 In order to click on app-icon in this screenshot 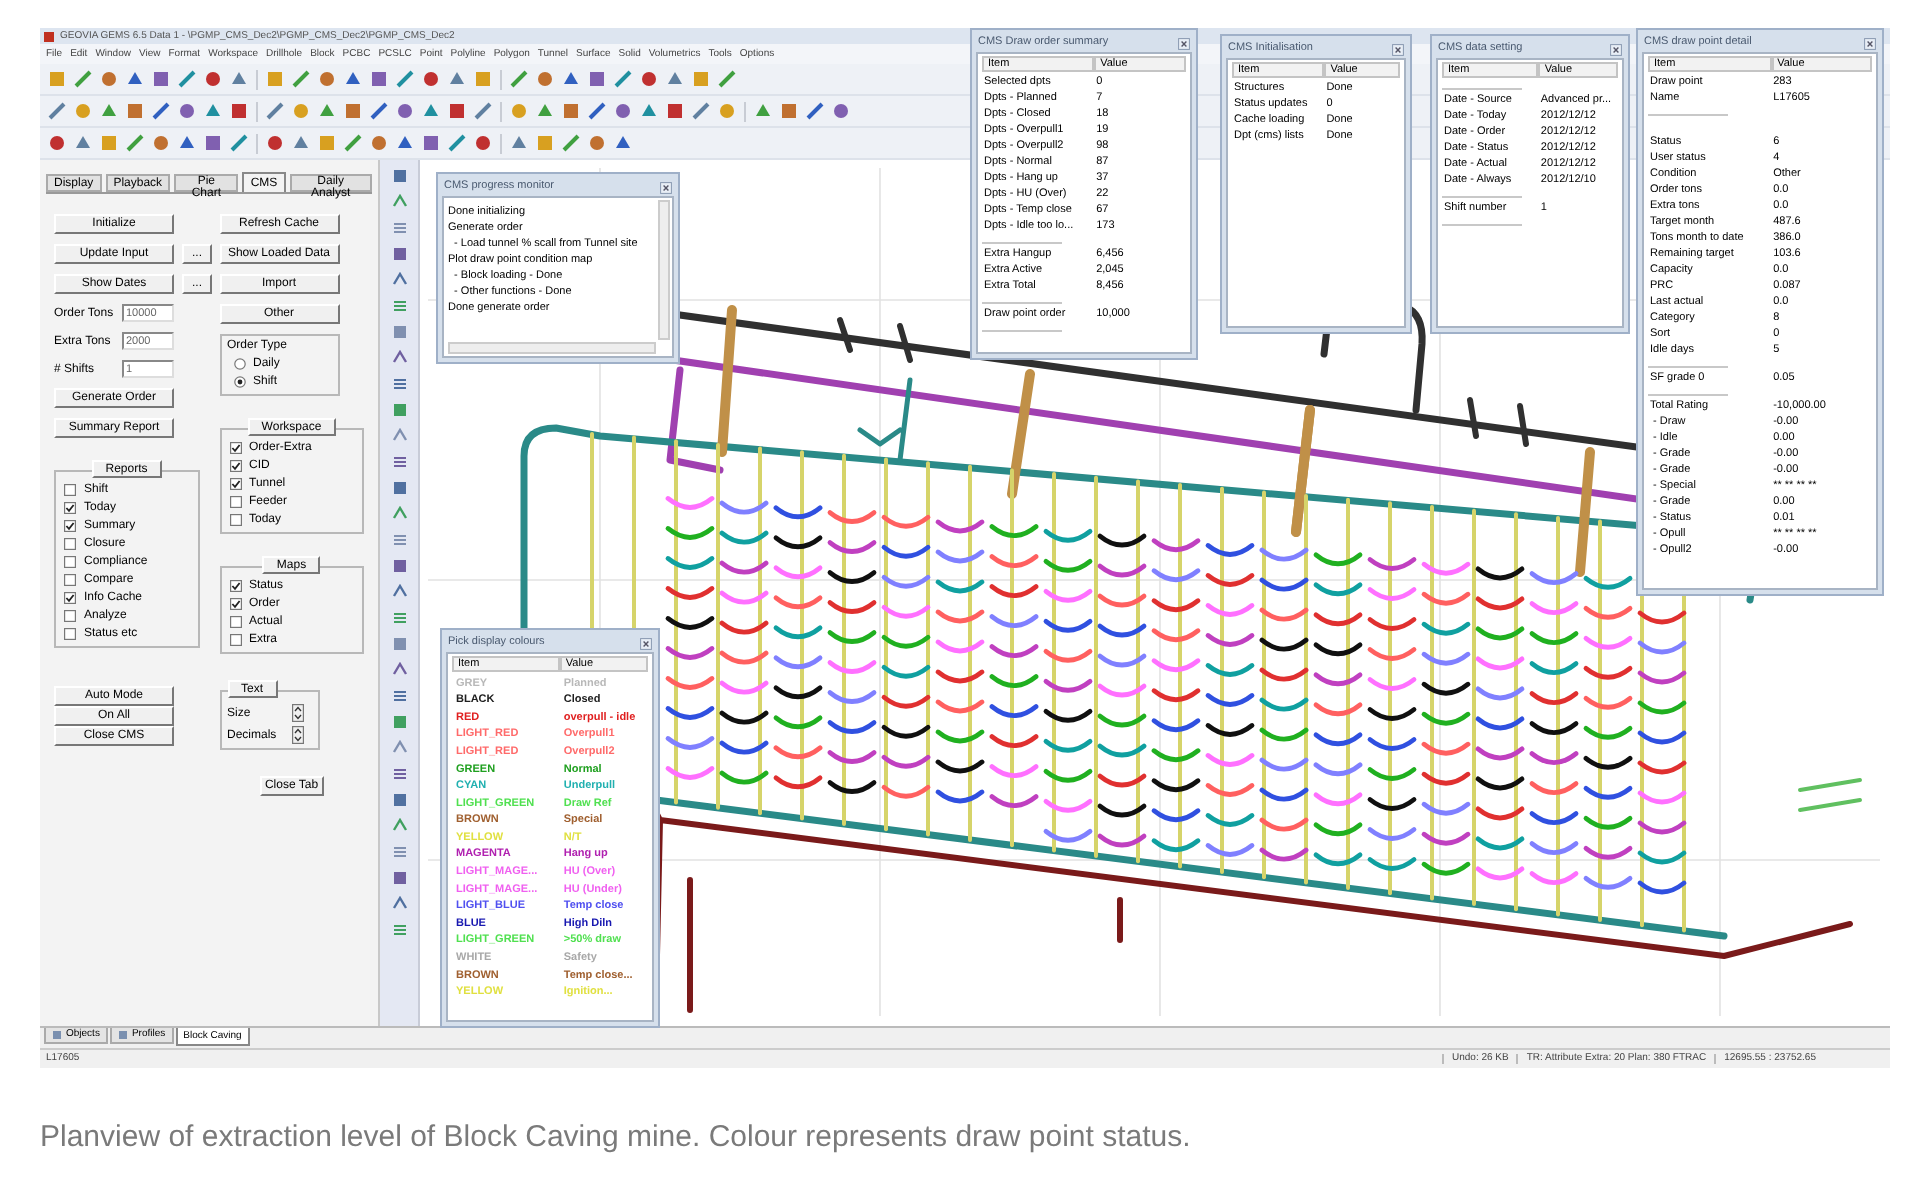, I will do `click(49, 36)`.